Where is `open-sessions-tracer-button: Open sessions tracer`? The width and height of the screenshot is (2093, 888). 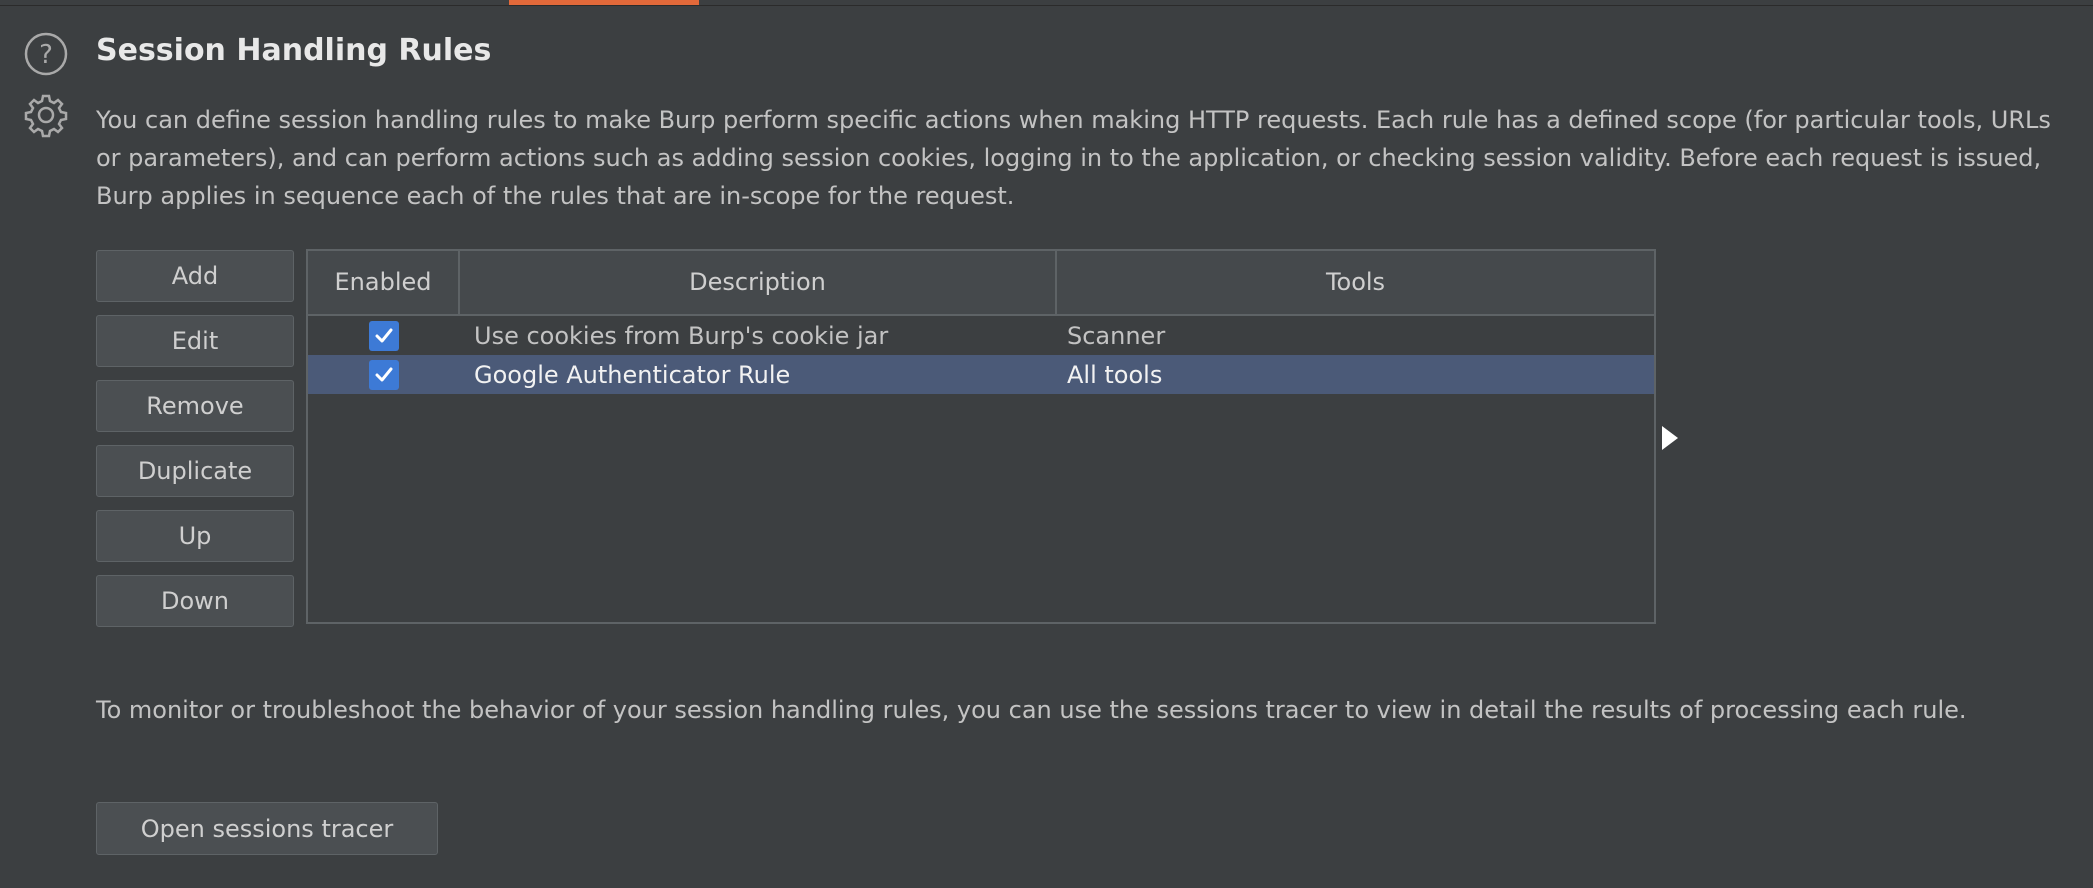 open-sessions-tracer-button: Open sessions tracer is located at coordinates (267, 828).